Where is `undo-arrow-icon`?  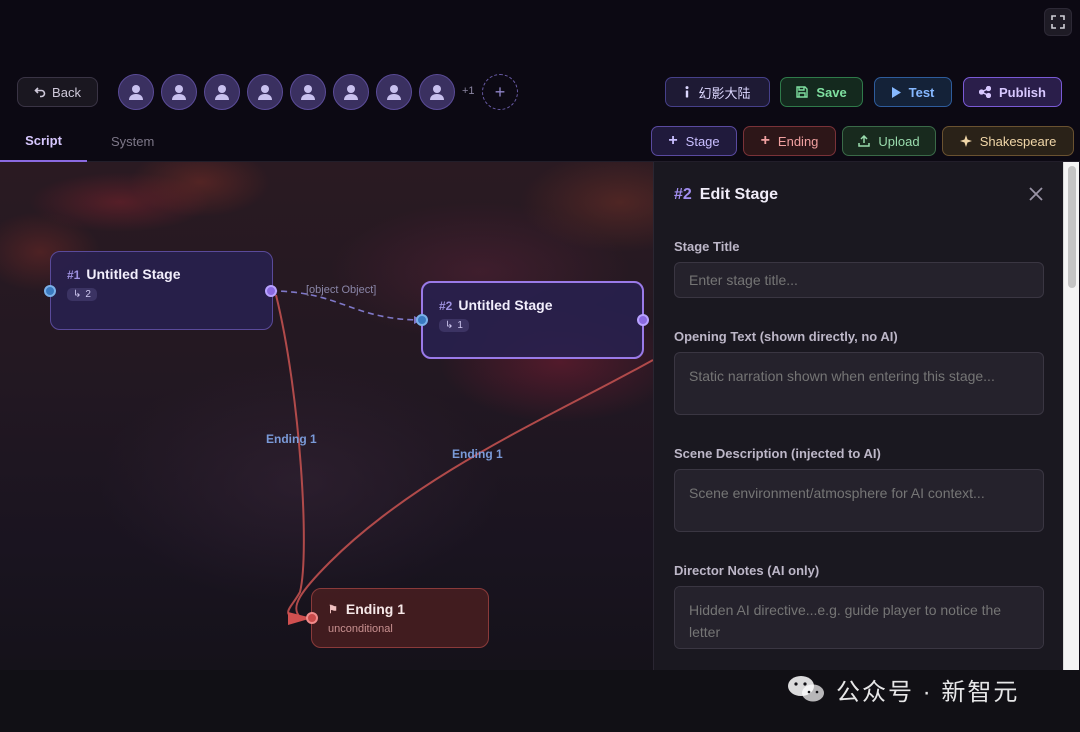
undo-arrow-icon is located at coordinates (40, 92).